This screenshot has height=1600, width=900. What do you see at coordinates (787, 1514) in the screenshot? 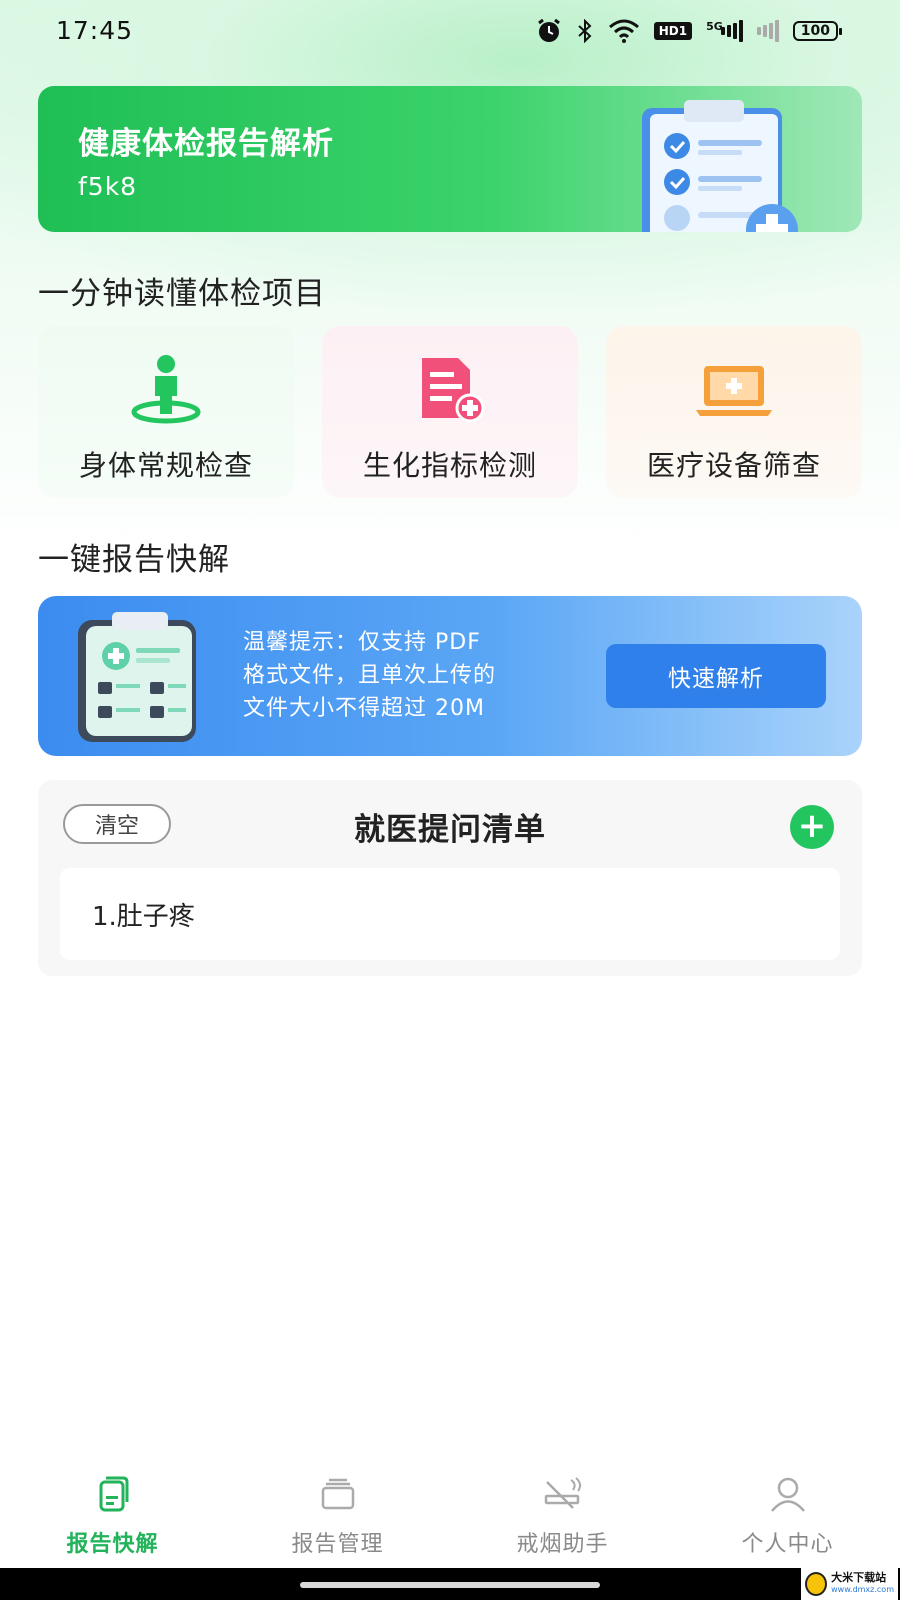
I see `nav-item-profile: 个人中心` at bounding box center [787, 1514].